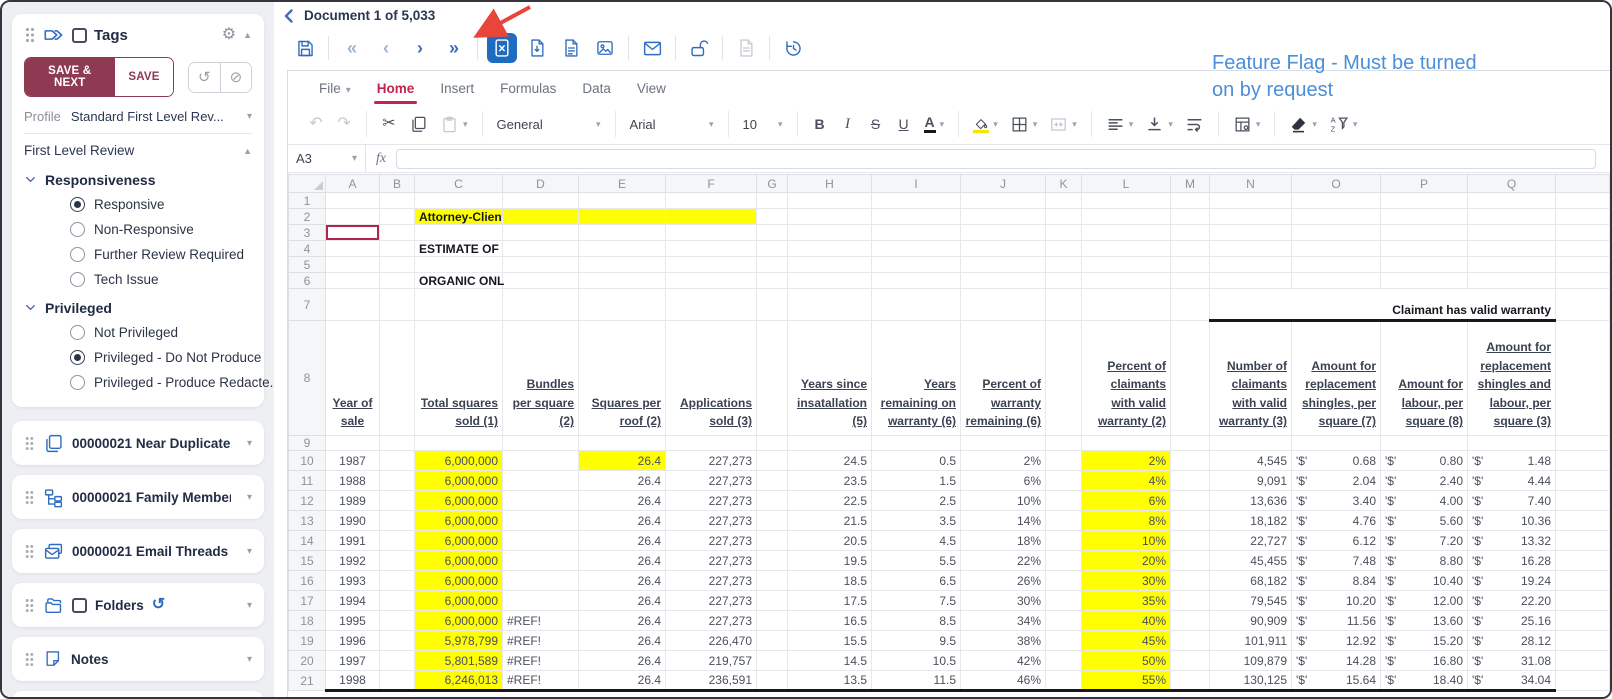 The height and width of the screenshot is (699, 1612). Describe the element at coordinates (540, 681) in the screenshot. I see `cell-D21: #REF!` at that location.